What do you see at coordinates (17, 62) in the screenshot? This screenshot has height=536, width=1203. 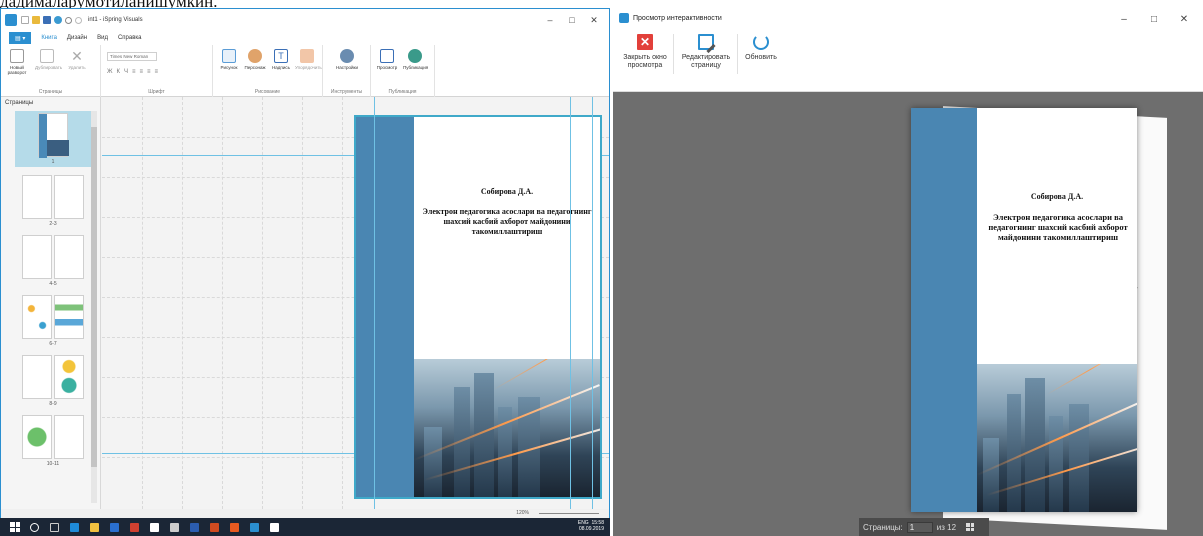 I see `new-spread-button: Новый разворот` at bounding box center [17, 62].